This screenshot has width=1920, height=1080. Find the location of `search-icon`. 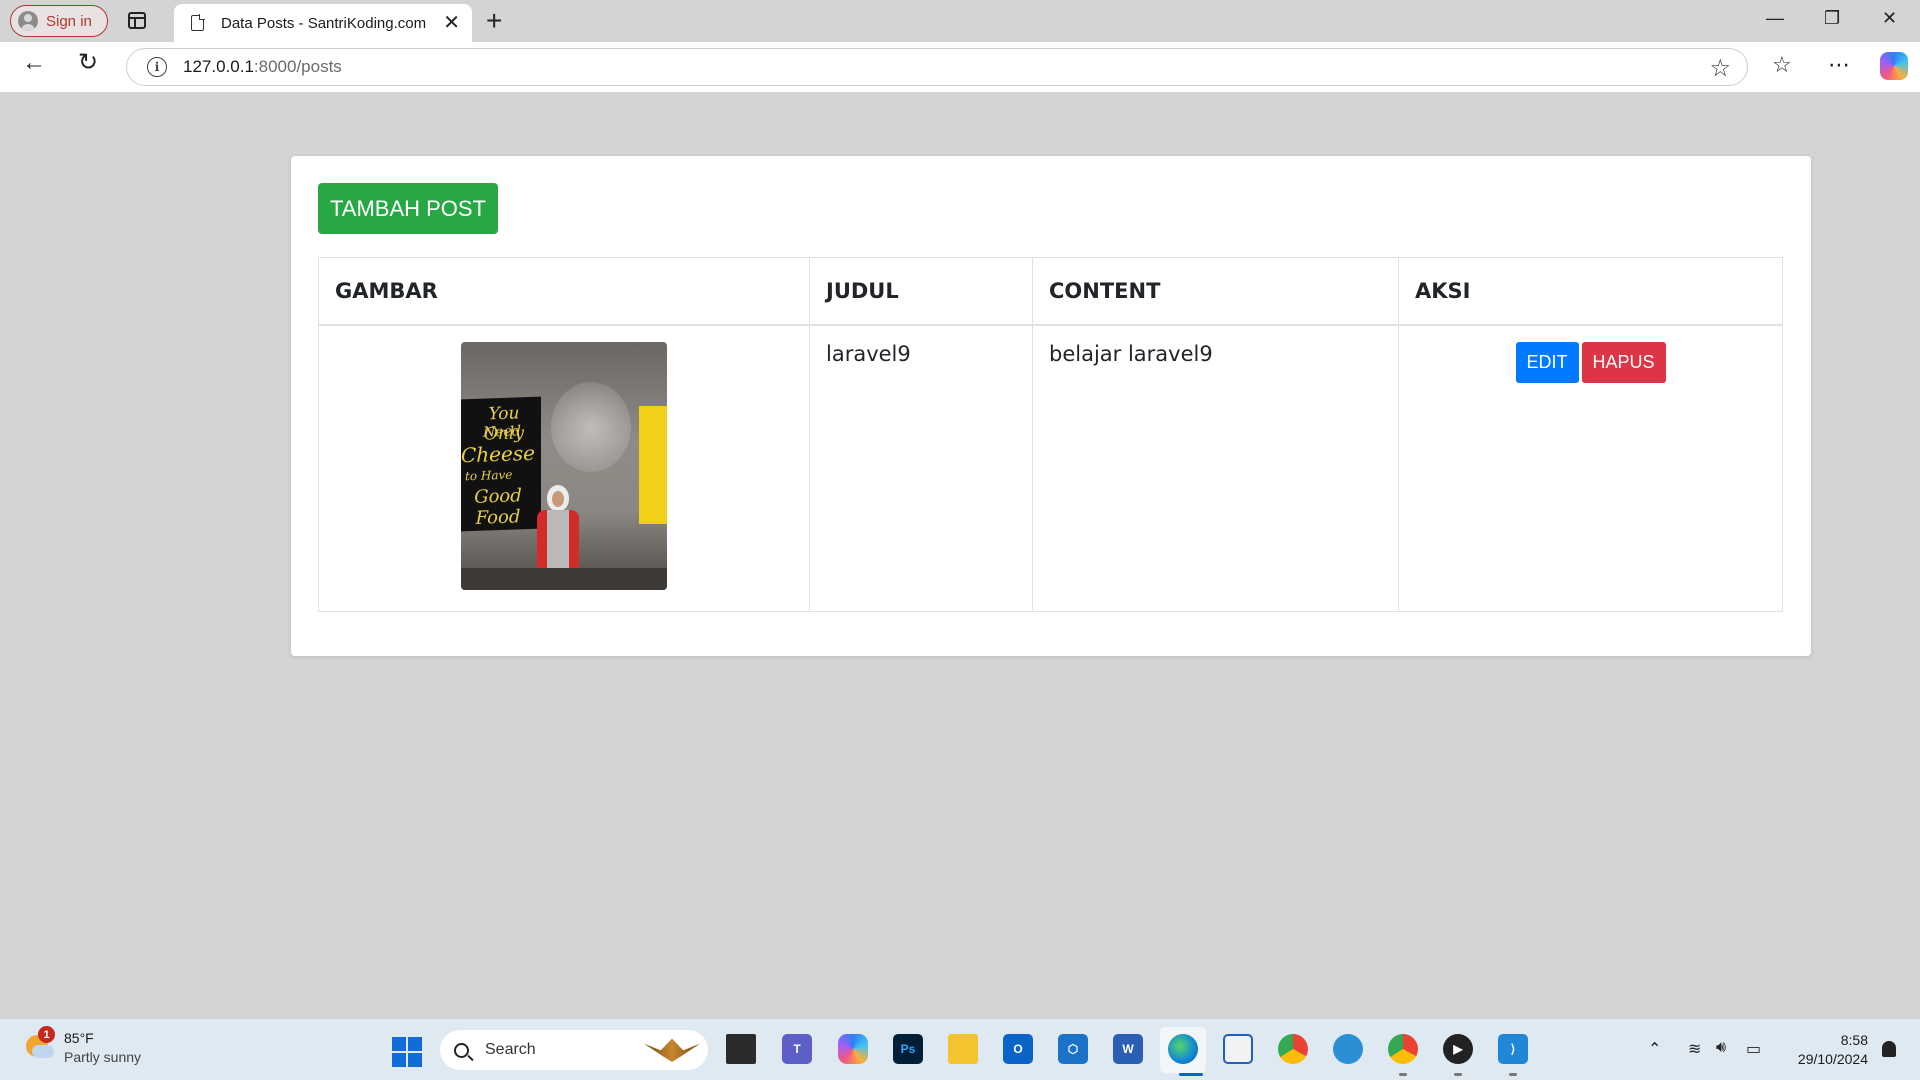

search-icon is located at coordinates (461, 1050).